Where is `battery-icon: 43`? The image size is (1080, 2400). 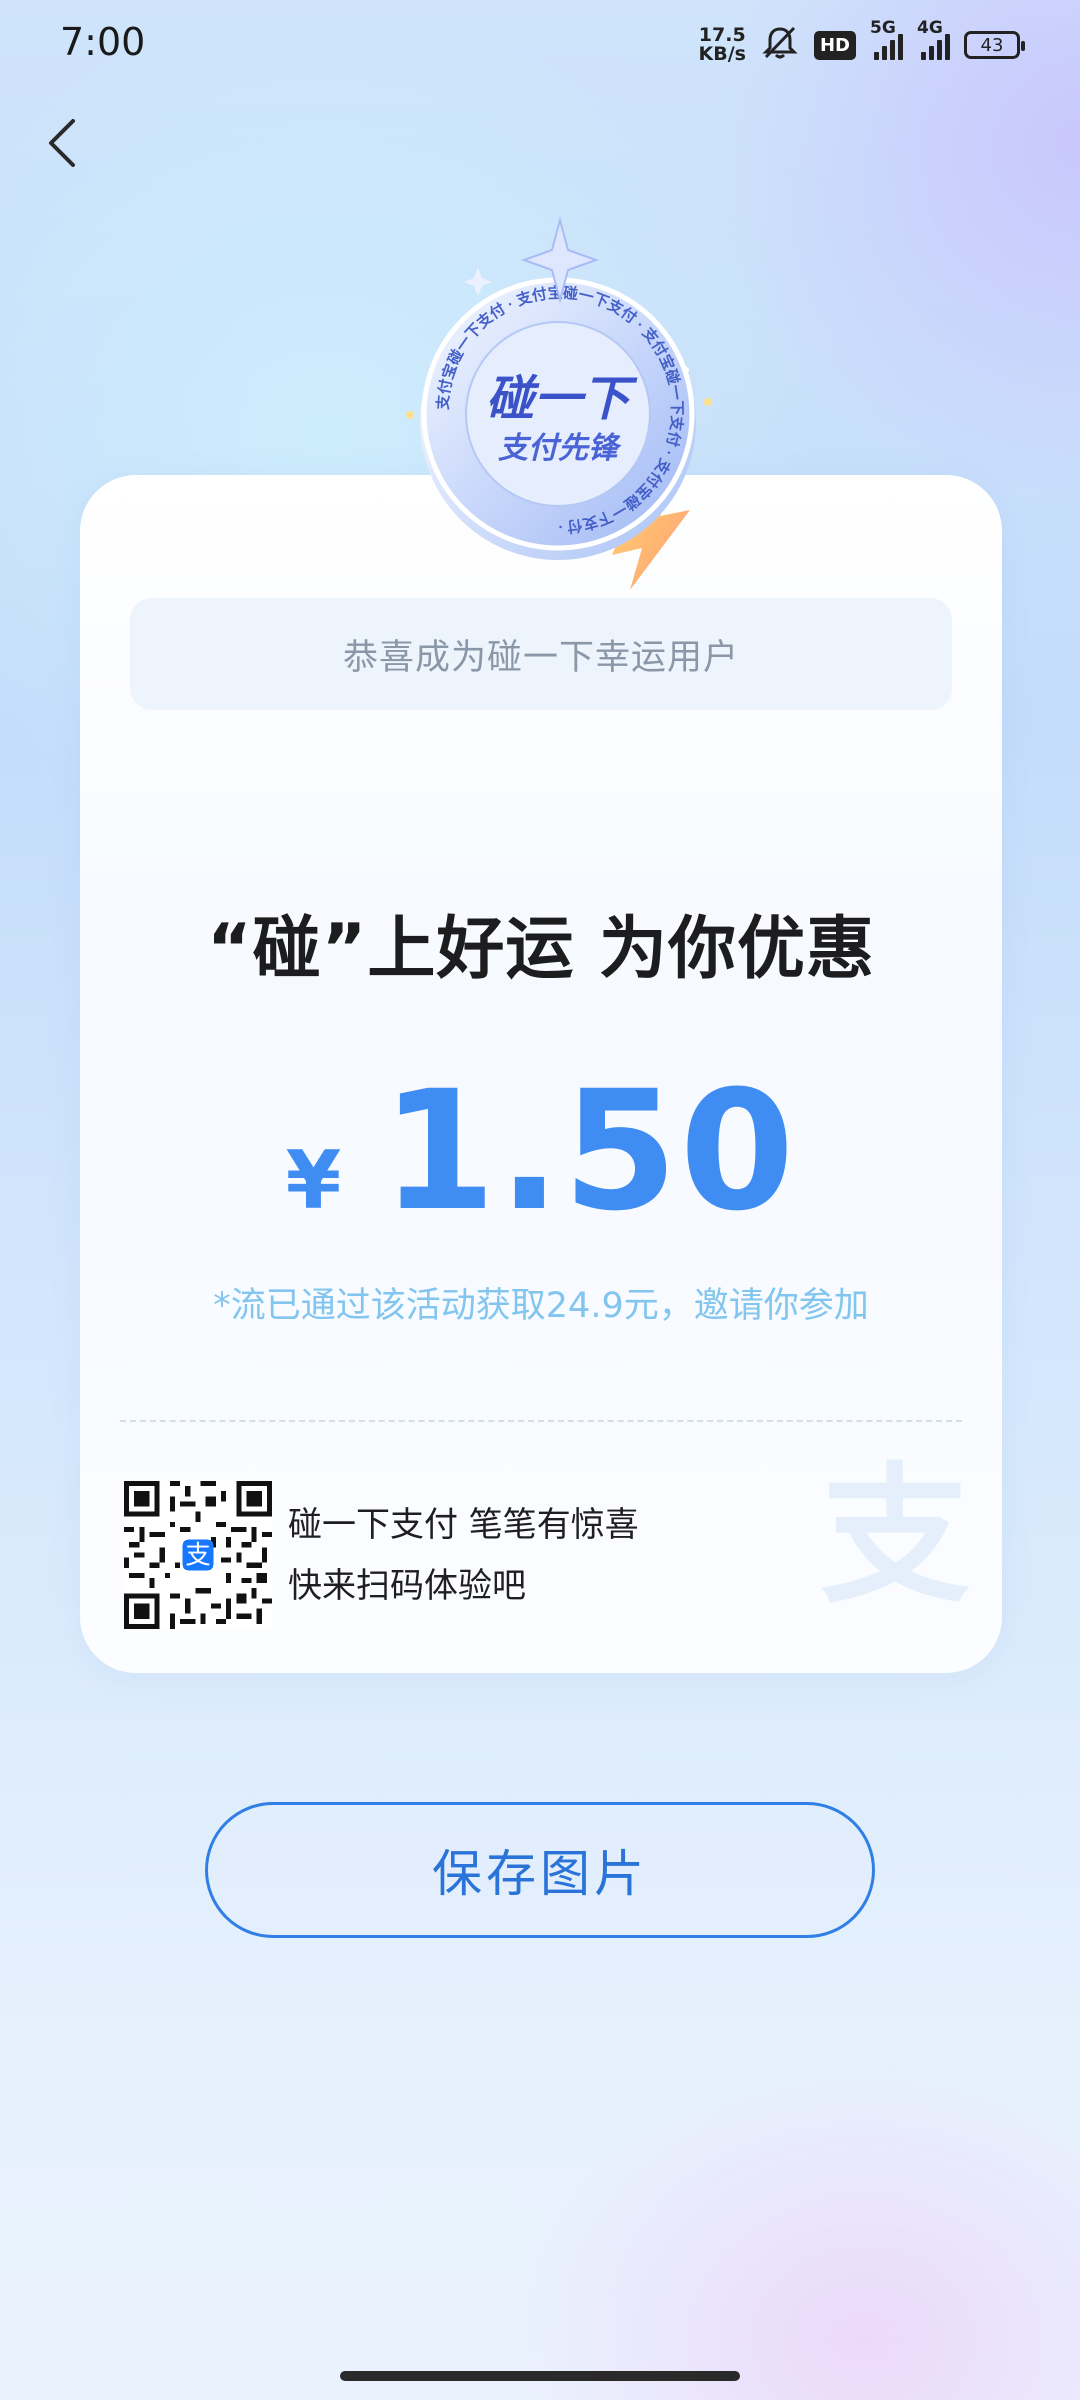 battery-icon: 43 is located at coordinates (994, 45).